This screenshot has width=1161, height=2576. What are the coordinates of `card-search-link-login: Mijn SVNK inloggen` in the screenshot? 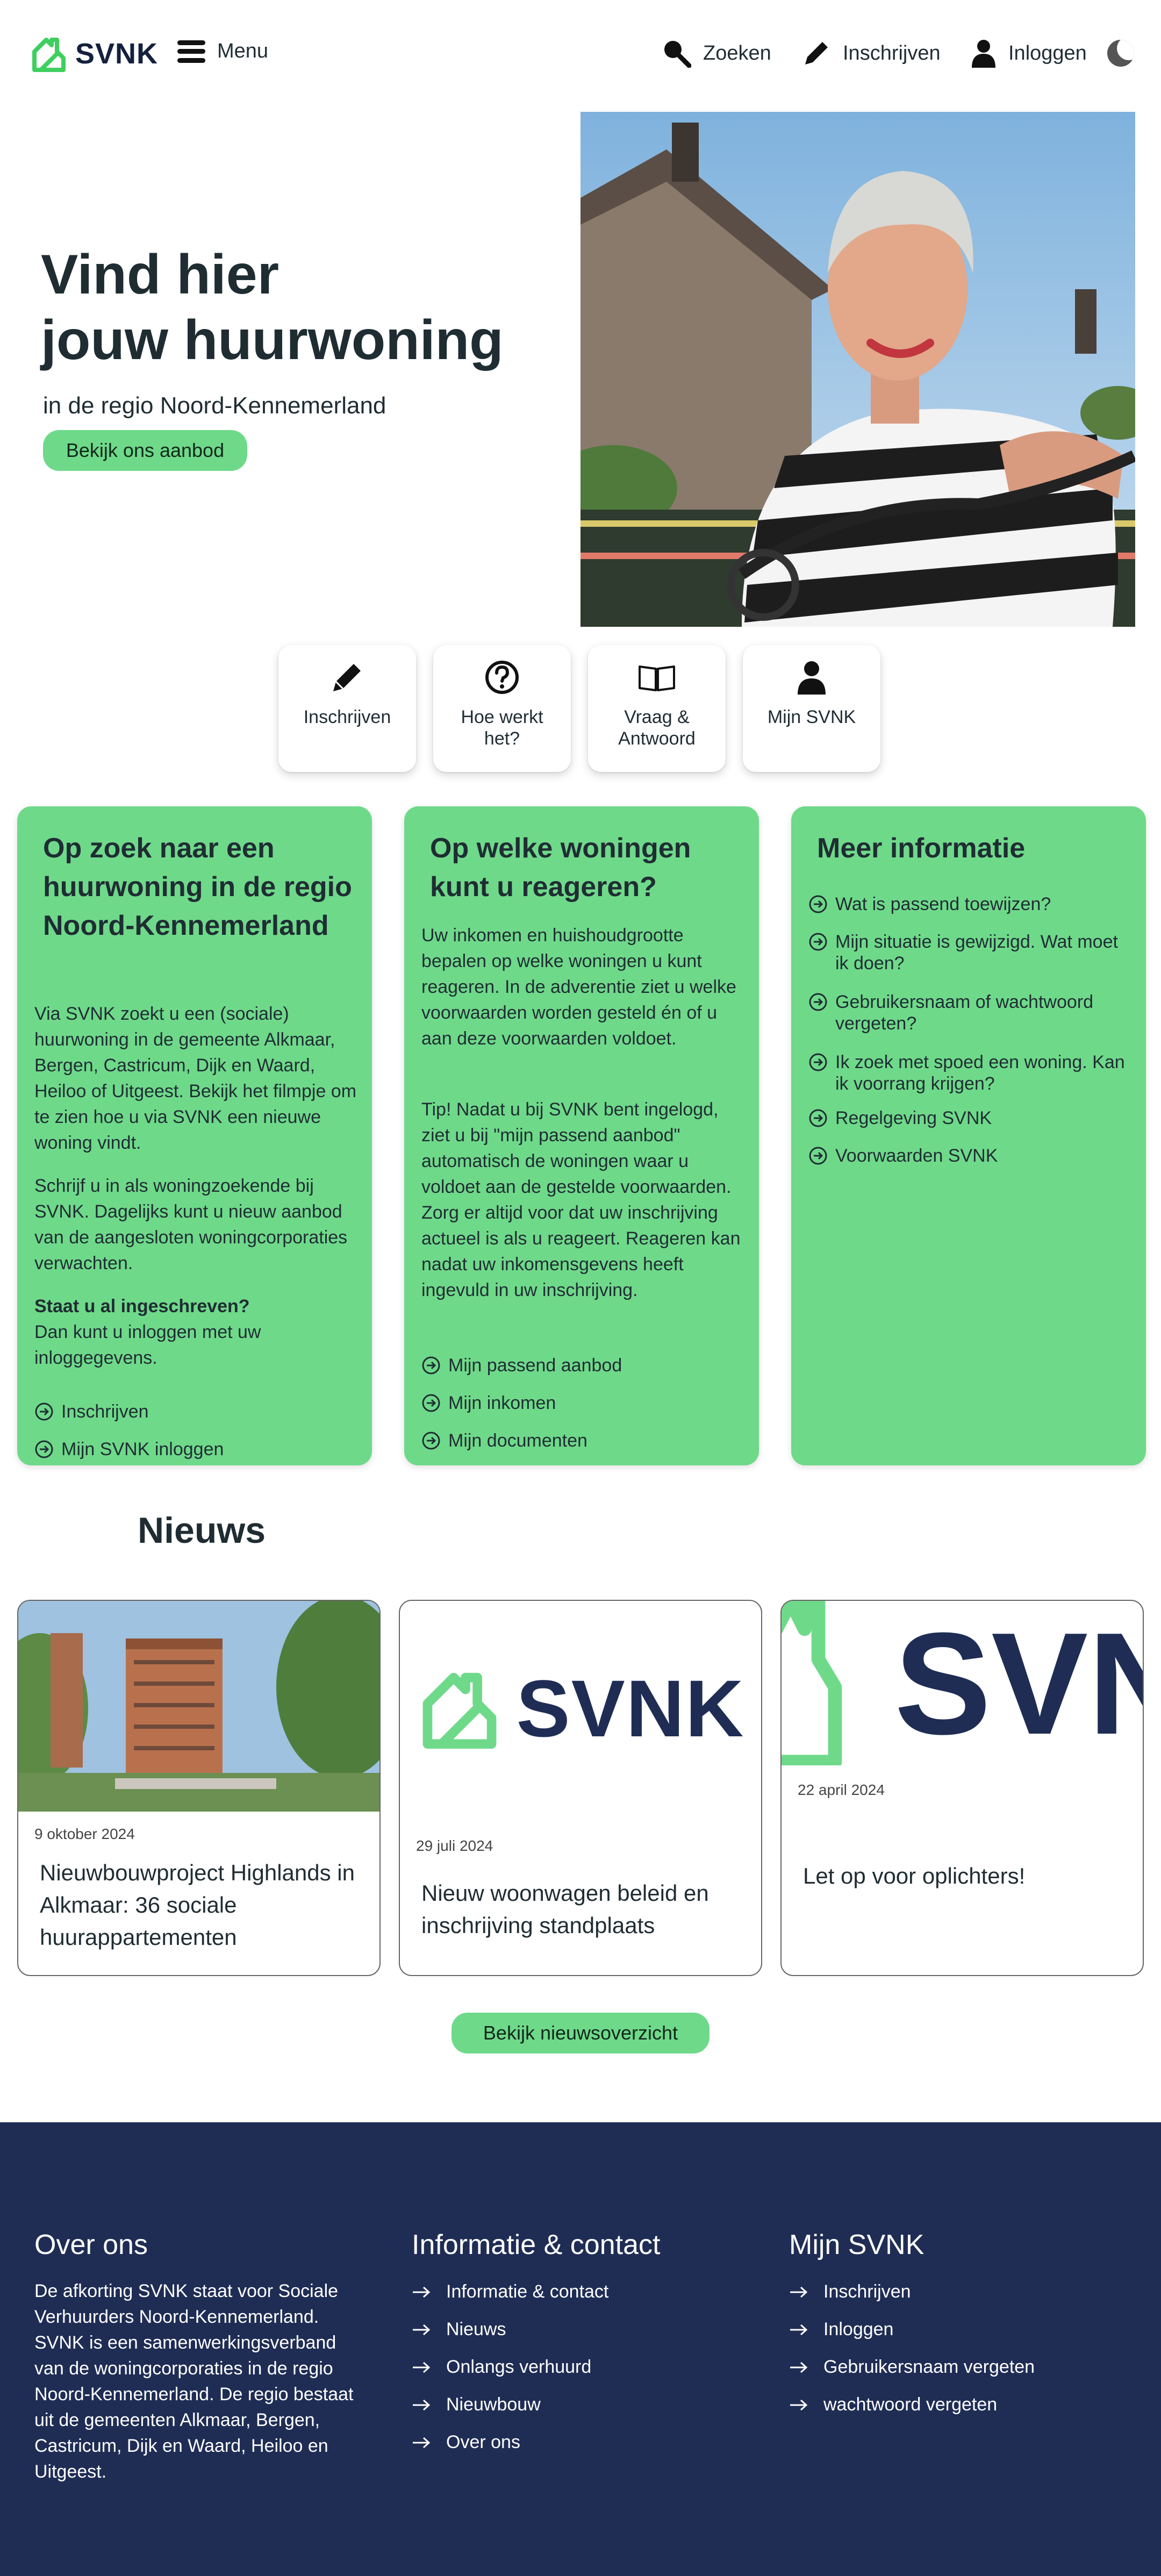 It's located at (129, 1449).